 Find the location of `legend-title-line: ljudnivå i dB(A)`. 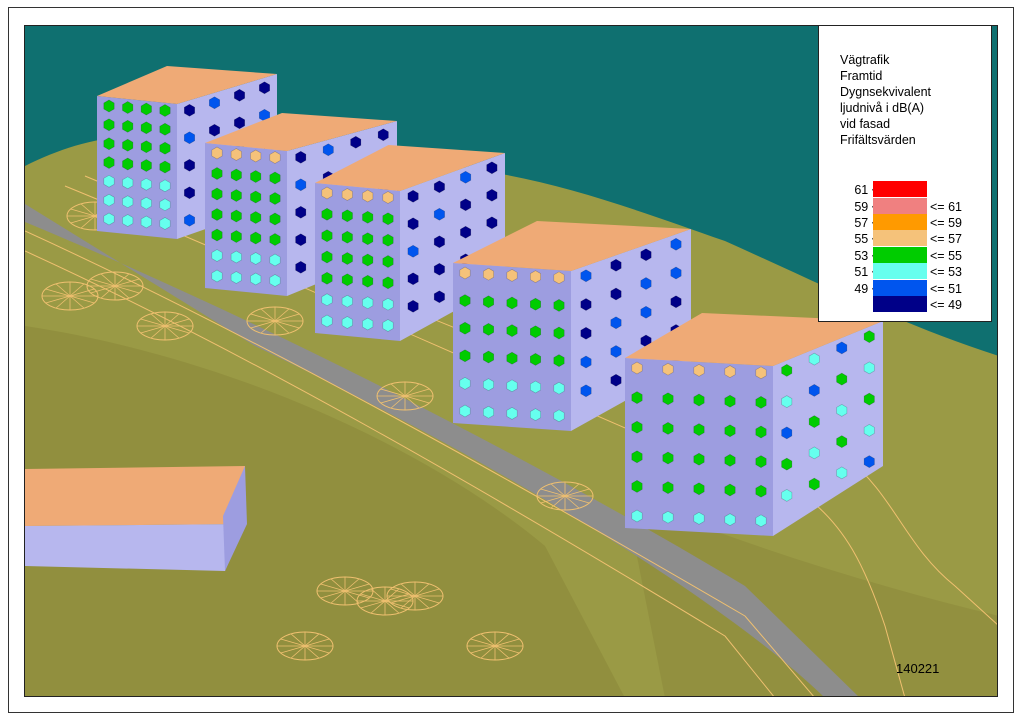

legend-title-line: ljudnivå i dB(A) is located at coordinates (882, 108).